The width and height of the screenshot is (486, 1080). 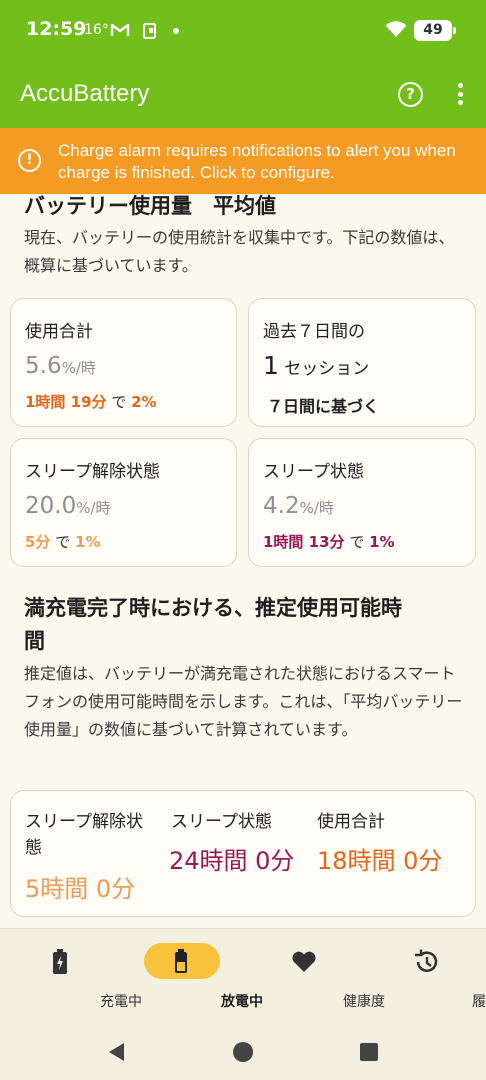 What do you see at coordinates (96, 30) in the screenshot?
I see `status-temperature: 16°` at bounding box center [96, 30].